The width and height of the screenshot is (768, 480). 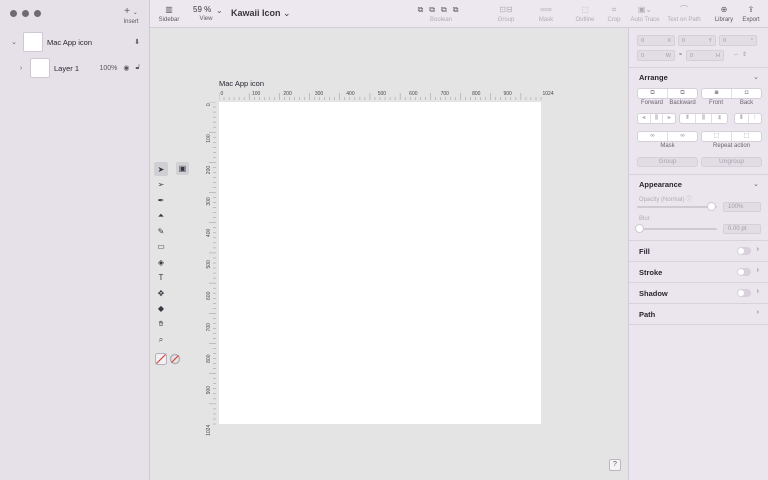 What do you see at coordinates (667, 162) in the screenshot?
I see `group-button: Group` at bounding box center [667, 162].